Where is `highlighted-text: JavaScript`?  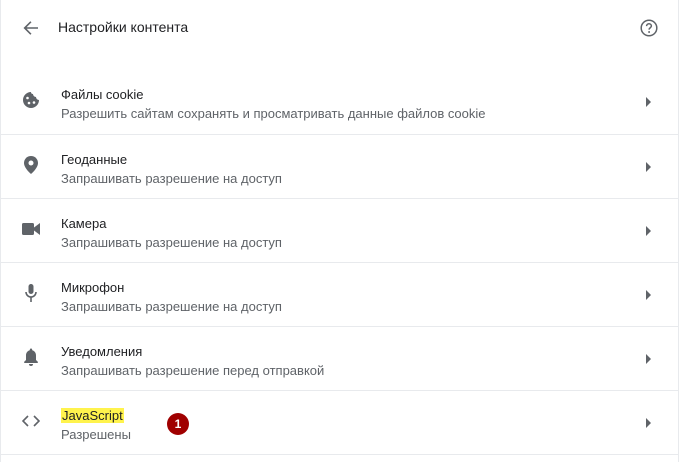 highlighted-text: JavaScript is located at coordinates (92, 415).